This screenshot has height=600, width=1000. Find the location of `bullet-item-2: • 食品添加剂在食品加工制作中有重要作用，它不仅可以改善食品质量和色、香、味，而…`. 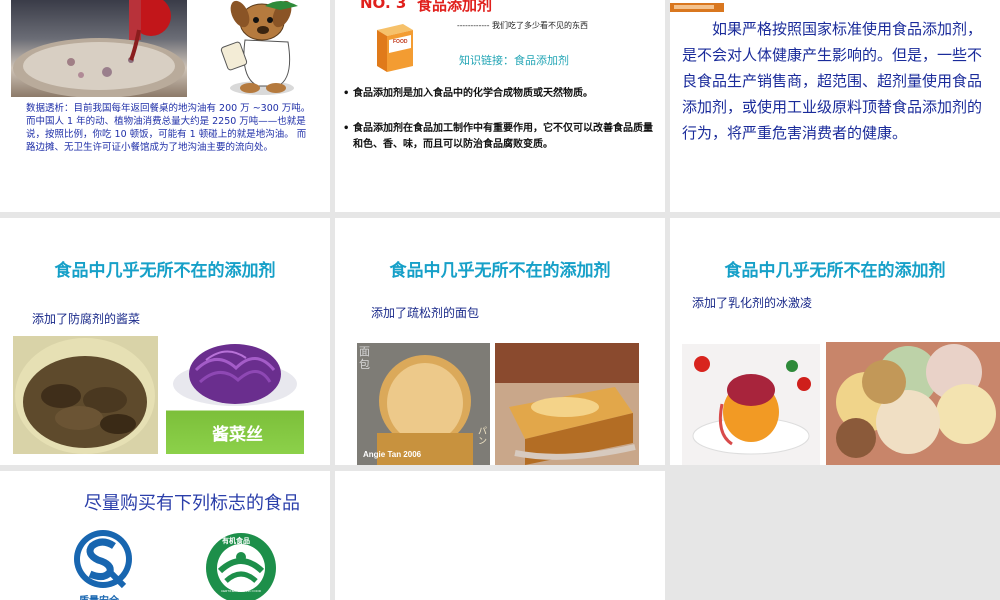

bullet-item-2: • 食品添加剂在食品加工制作中有重要作用，它不仅可以改善食品质量和色、香、味，而… is located at coordinates (500, 137).